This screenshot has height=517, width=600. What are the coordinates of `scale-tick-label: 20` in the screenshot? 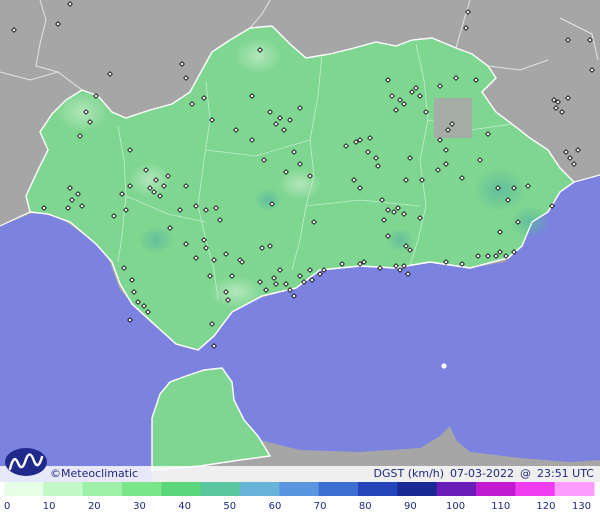 It's located at (94, 506).